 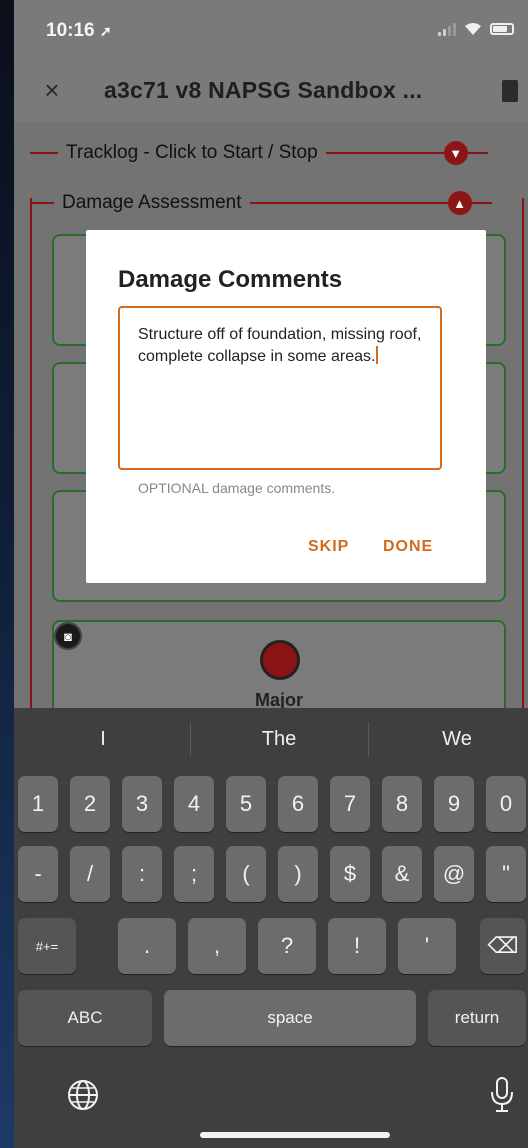 I want to click on key-8: 8, so click(x=402, y=804).